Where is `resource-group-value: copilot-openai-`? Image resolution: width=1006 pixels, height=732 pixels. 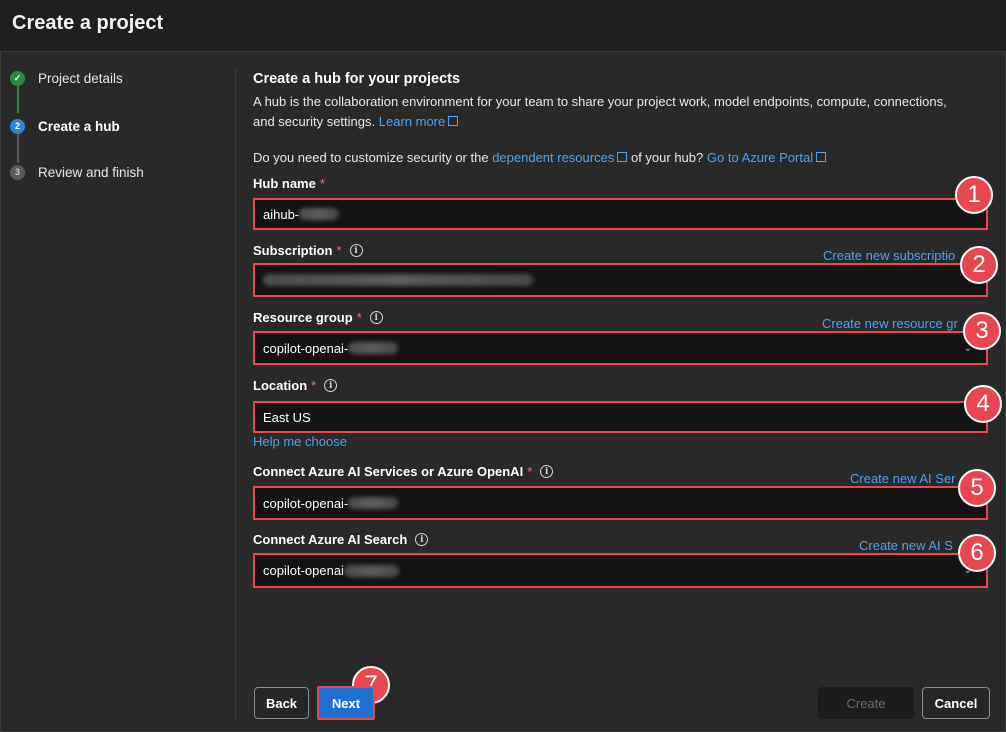 resource-group-value: copilot-openai- is located at coordinates (306, 348).